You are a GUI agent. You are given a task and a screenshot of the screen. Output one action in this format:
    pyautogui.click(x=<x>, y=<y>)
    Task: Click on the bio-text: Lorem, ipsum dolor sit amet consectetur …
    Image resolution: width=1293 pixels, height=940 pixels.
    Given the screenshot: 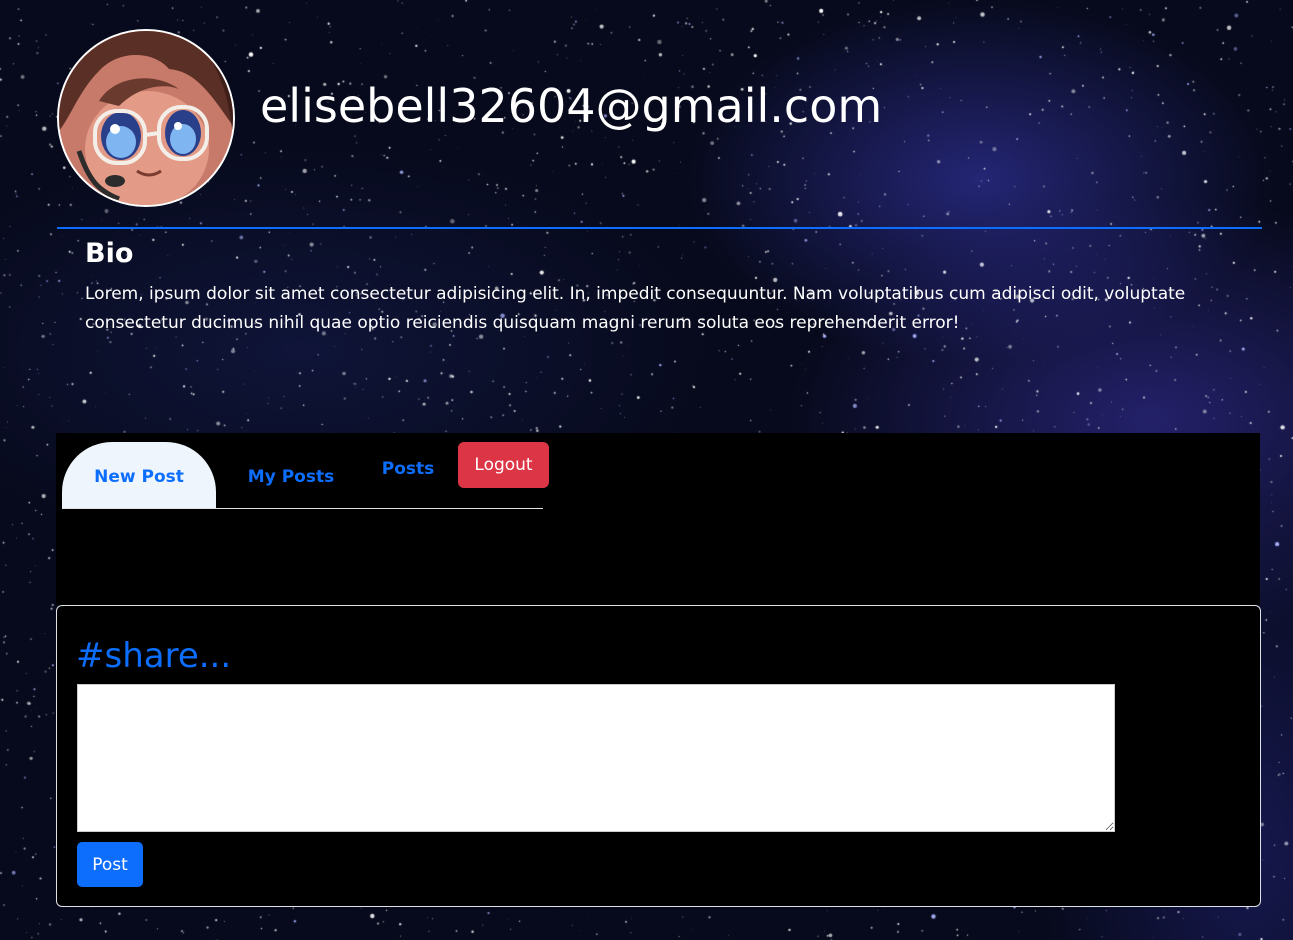 What is the action you would take?
    pyautogui.click(x=635, y=308)
    